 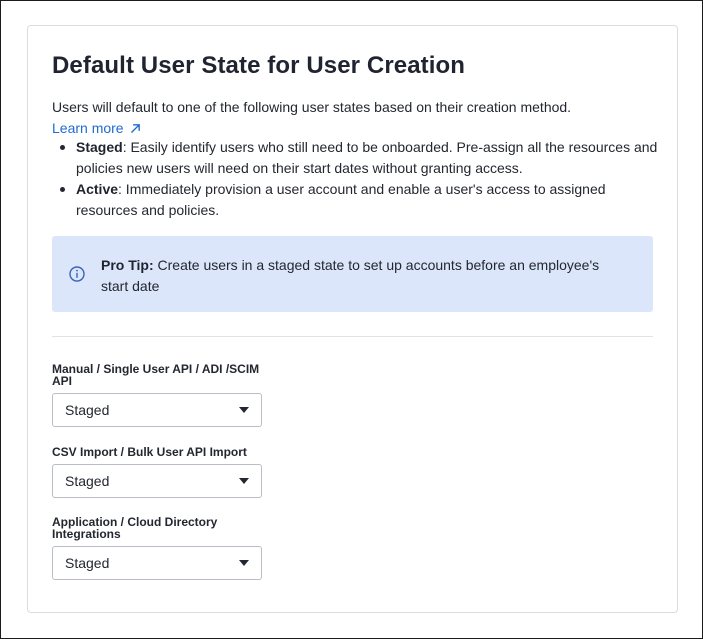 What do you see at coordinates (157, 410) in the screenshot?
I see `manual-user-state-select: Staged` at bounding box center [157, 410].